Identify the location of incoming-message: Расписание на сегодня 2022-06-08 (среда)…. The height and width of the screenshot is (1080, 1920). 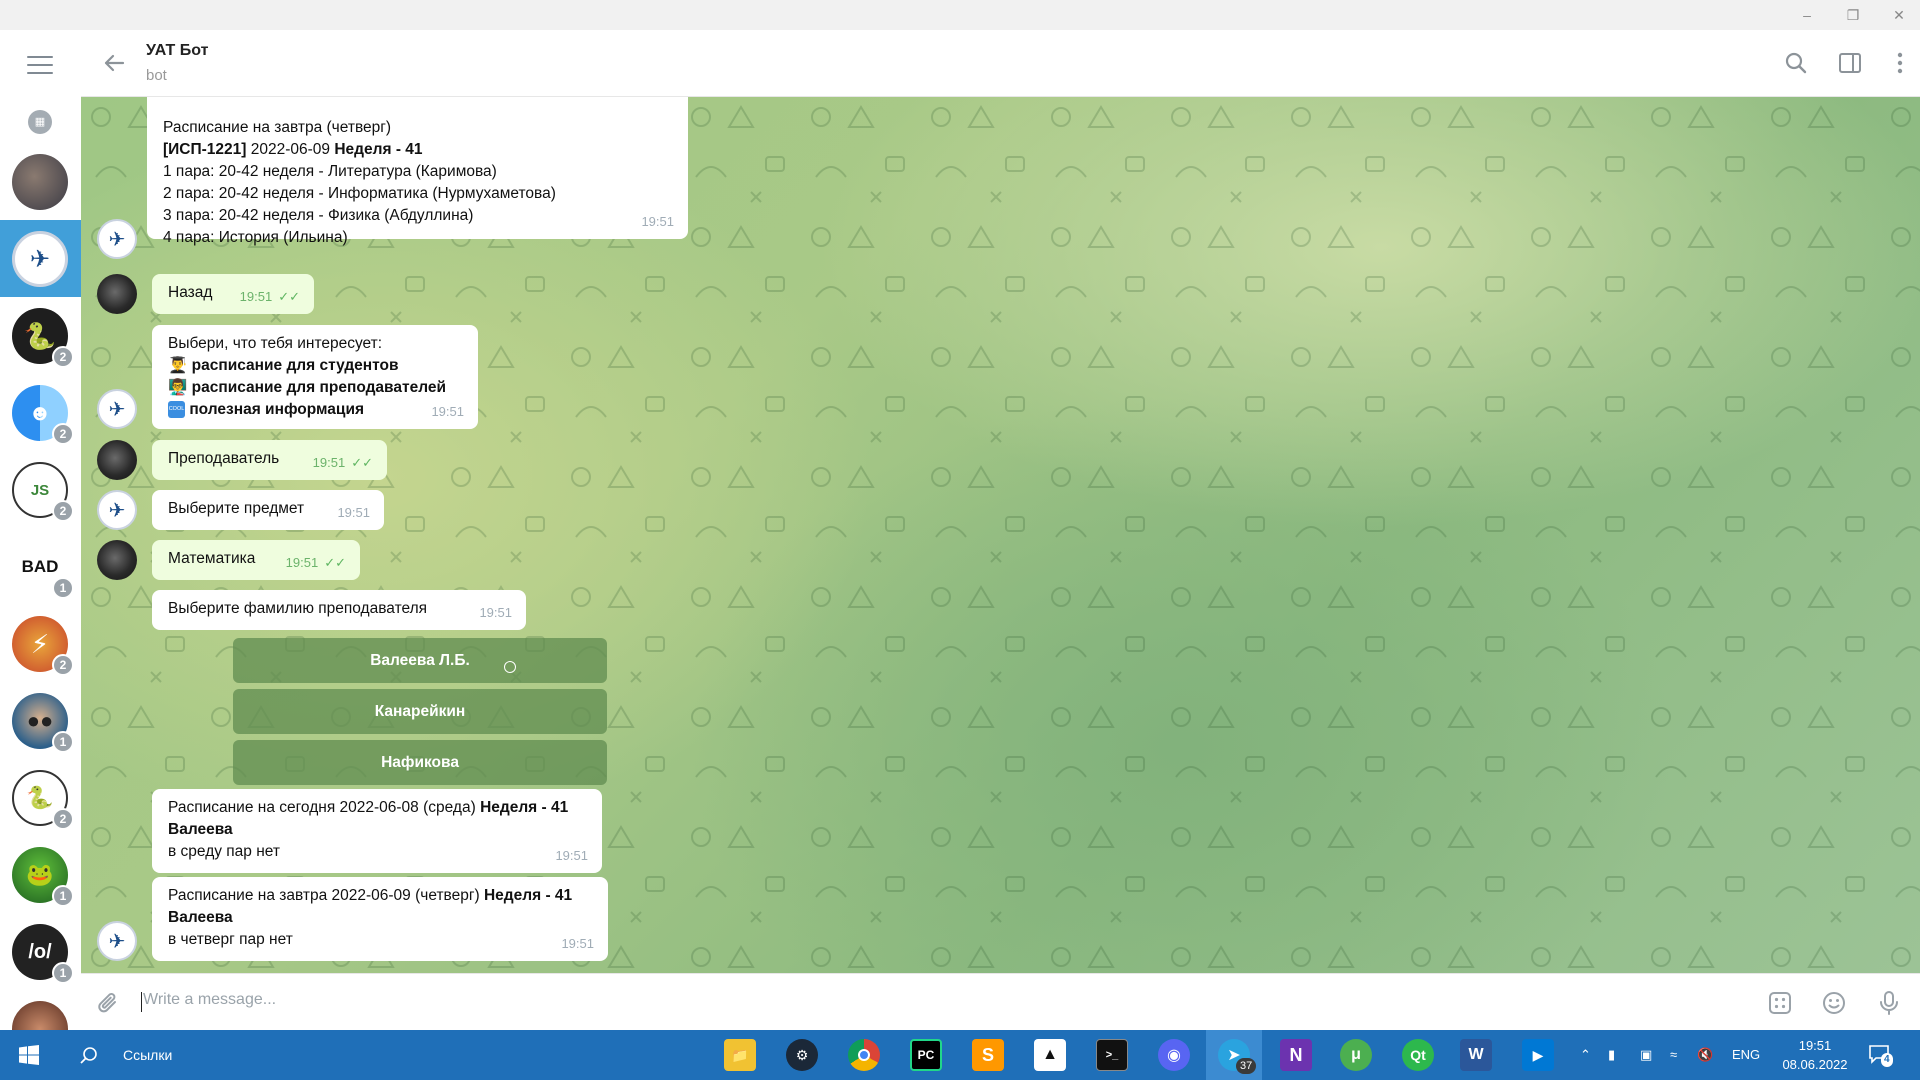
(377, 831).